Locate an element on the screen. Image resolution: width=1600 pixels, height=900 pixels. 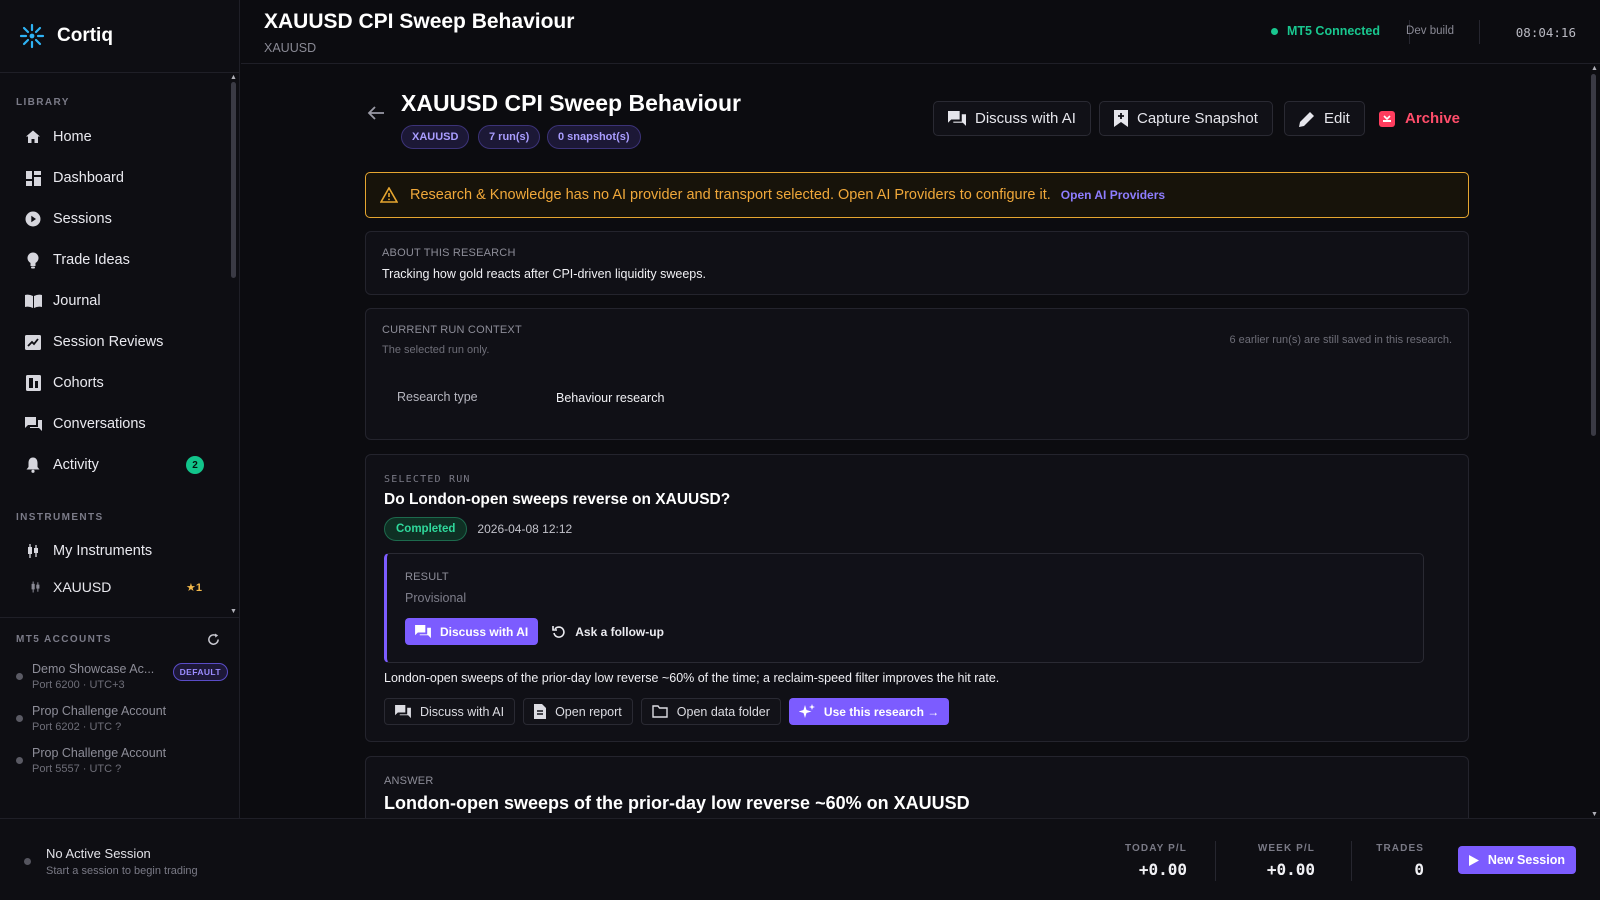
account-name: Prop Challenge Account is located at coordinates (99, 753).